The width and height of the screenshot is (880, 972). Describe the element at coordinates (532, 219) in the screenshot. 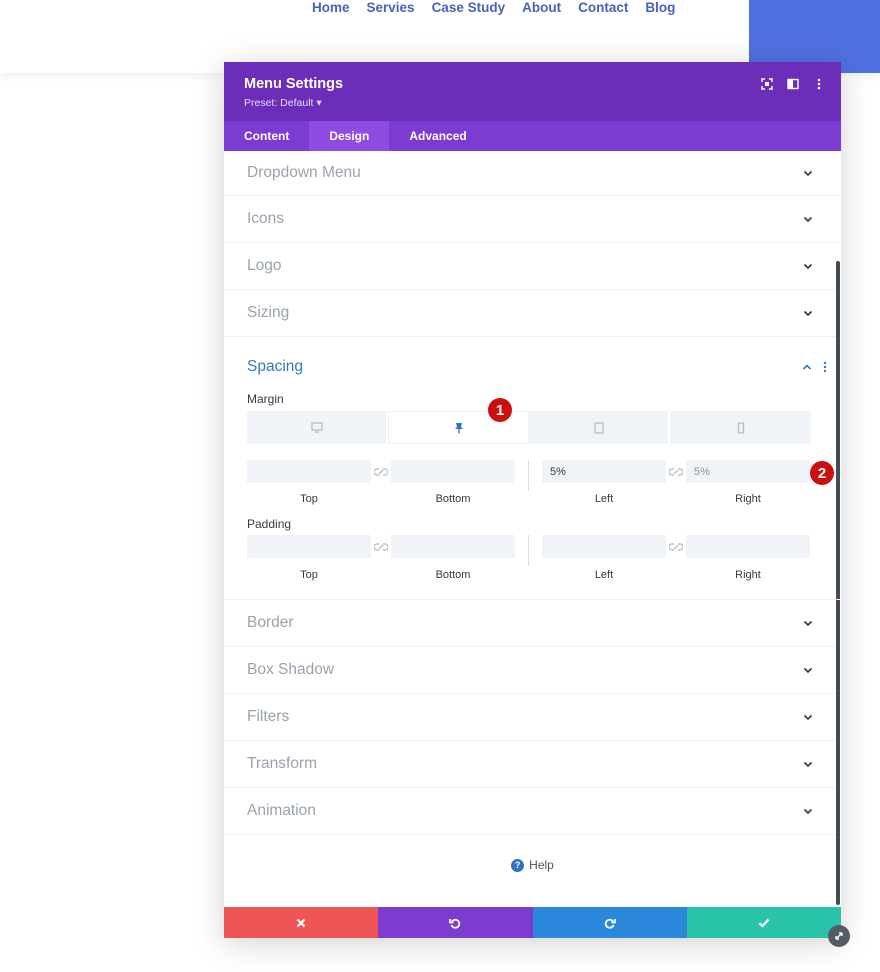

I see `section-icons: Icons` at that location.